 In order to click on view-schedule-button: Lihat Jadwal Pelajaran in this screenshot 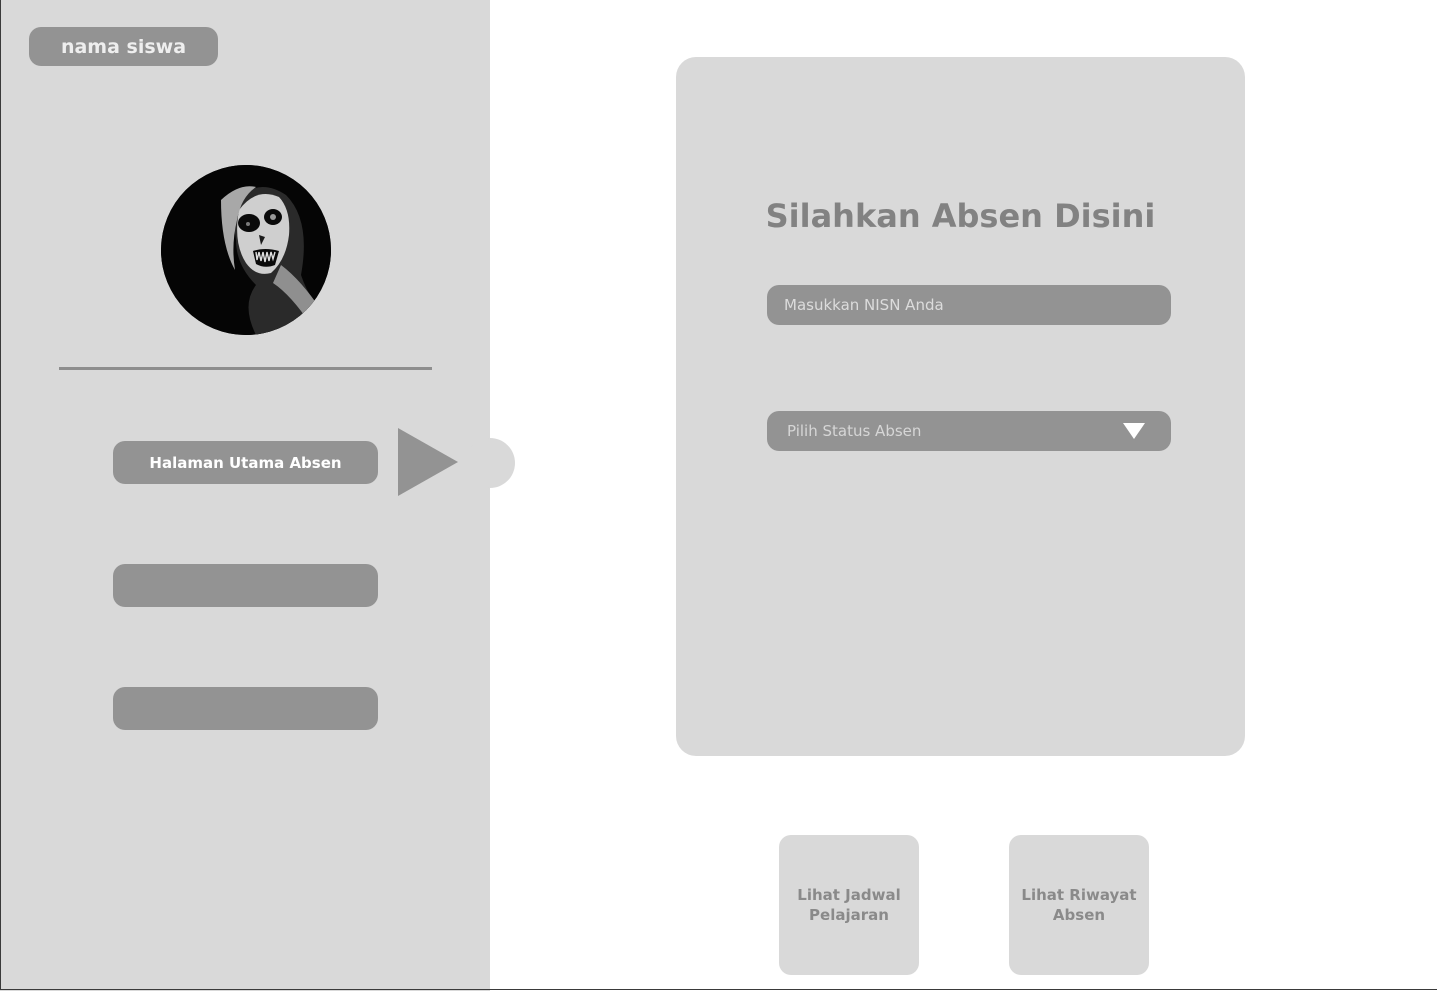, I will do `click(849, 905)`.